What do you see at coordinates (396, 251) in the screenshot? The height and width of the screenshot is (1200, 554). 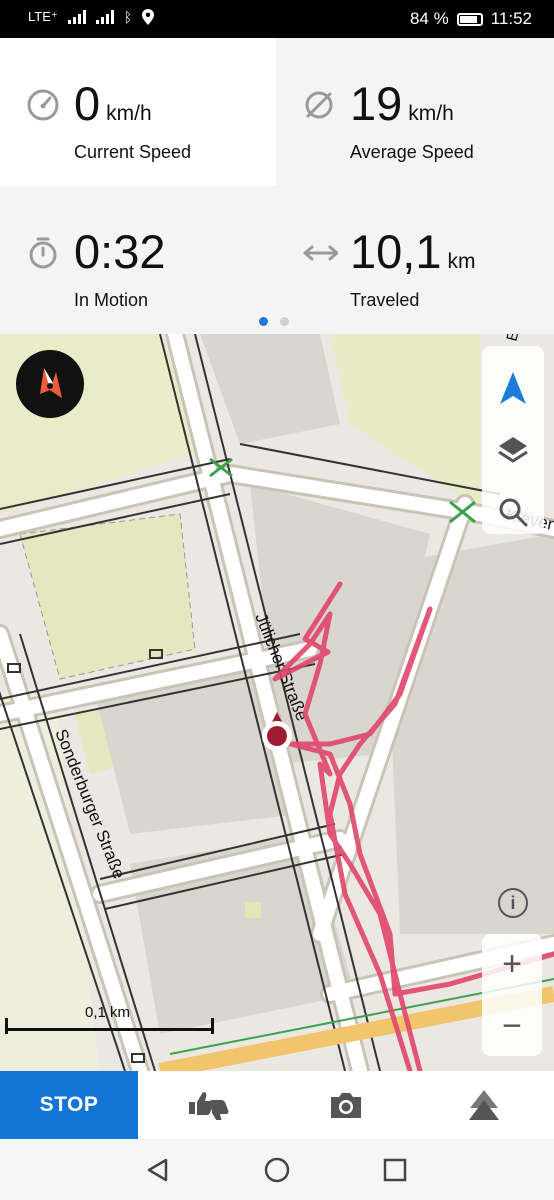 I see `traveled-value: 10,1` at bounding box center [396, 251].